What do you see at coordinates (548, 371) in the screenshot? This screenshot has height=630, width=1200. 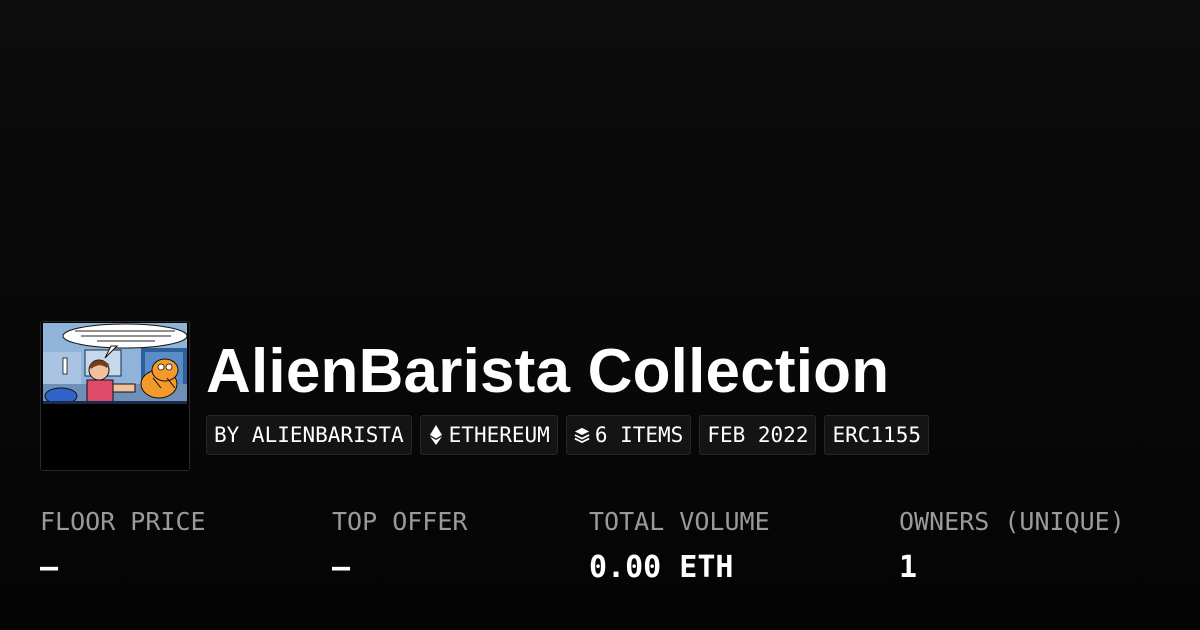 I see `collection-title: AlienBarista Collection` at bounding box center [548, 371].